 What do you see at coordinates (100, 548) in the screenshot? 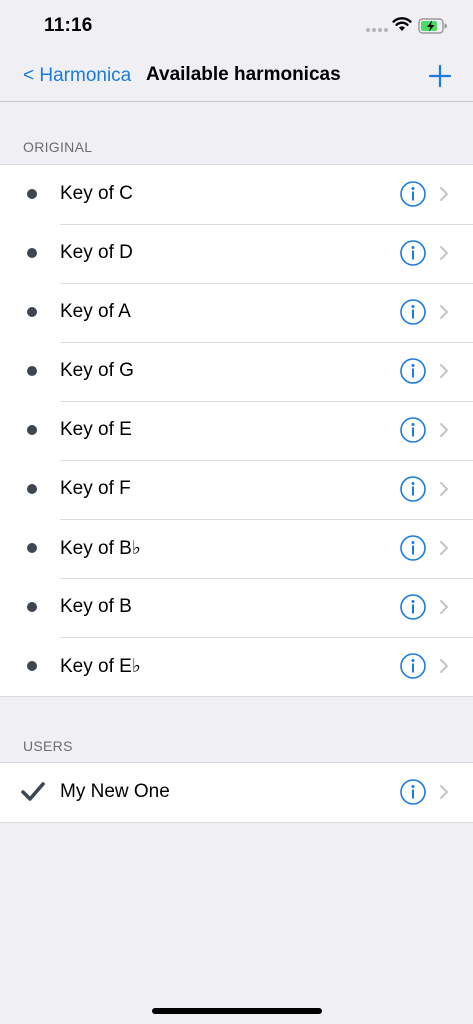
I see `list-item-label: Key of B♭` at bounding box center [100, 548].